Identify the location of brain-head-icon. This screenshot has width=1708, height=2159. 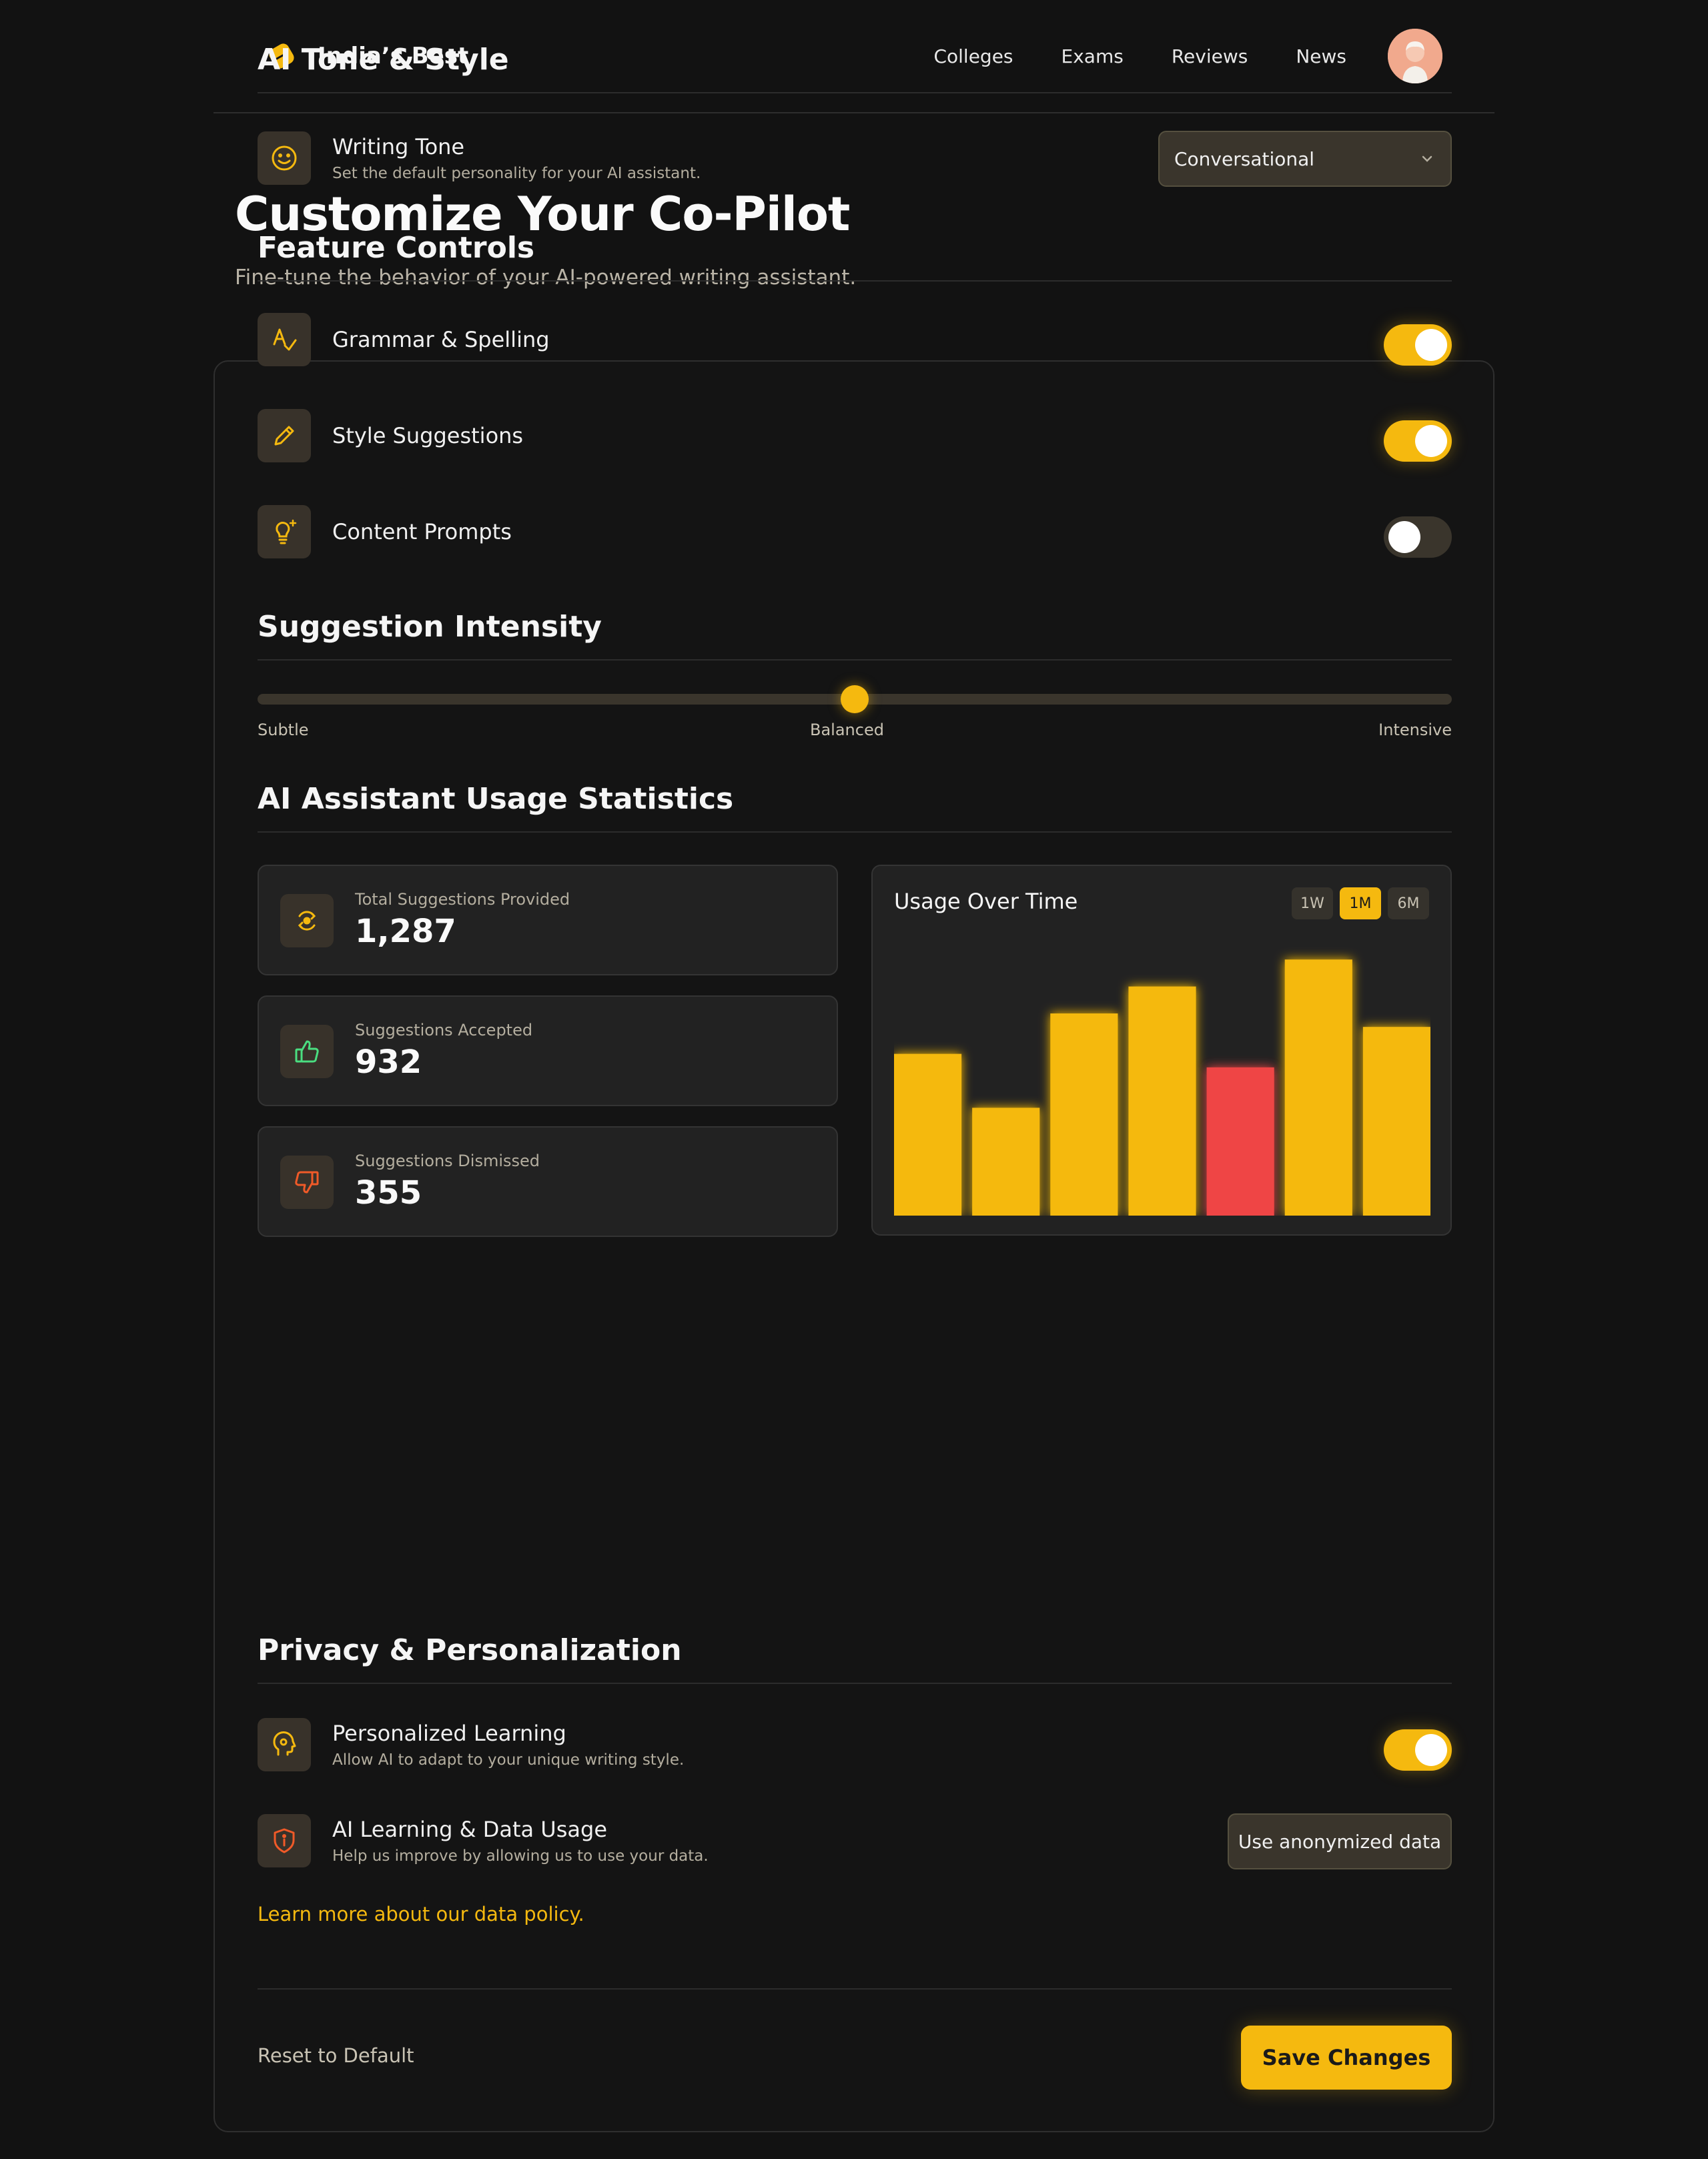
(285, 1743).